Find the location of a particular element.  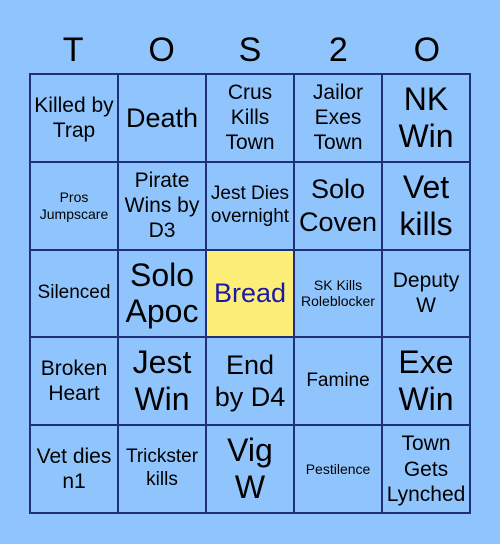

bingo-cell: Vig W is located at coordinates (250, 469).